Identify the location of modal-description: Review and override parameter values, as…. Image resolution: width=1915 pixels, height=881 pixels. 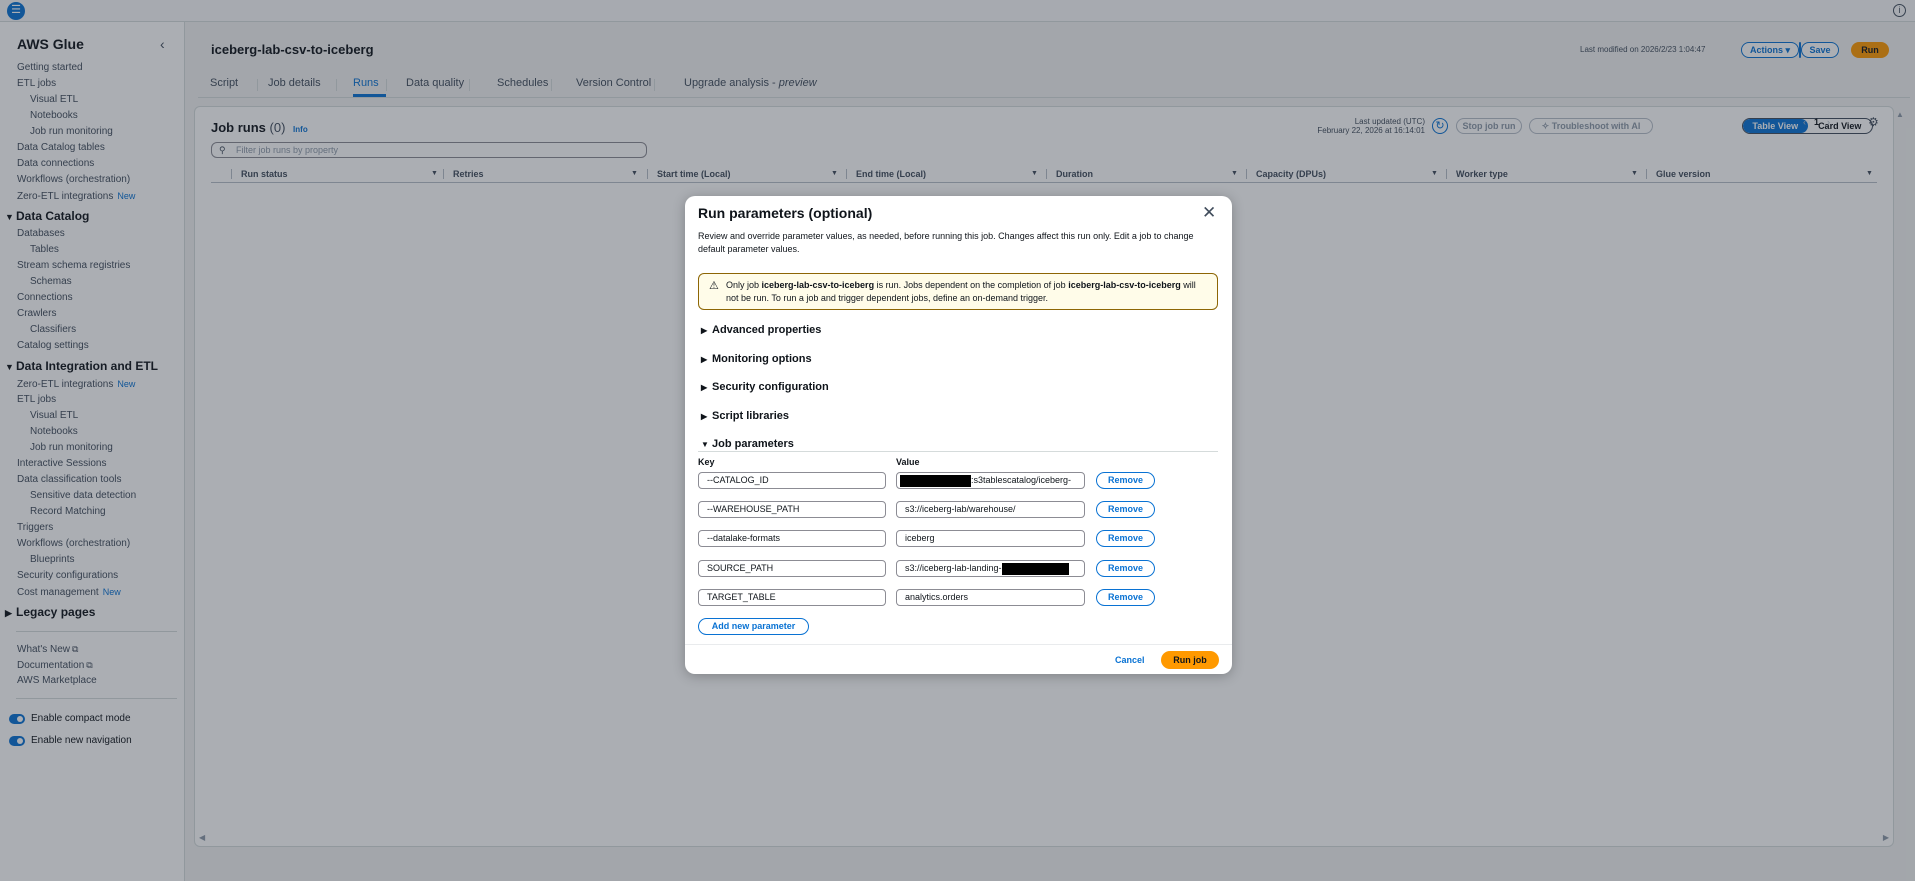
(946, 242).